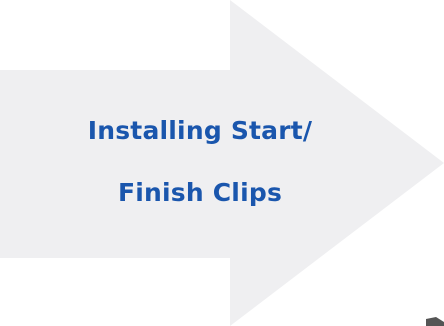 This screenshot has height=326, width=444. What do you see at coordinates (200, 130) in the screenshot?
I see `arrow-label-line-1: Installing Start/` at bounding box center [200, 130].